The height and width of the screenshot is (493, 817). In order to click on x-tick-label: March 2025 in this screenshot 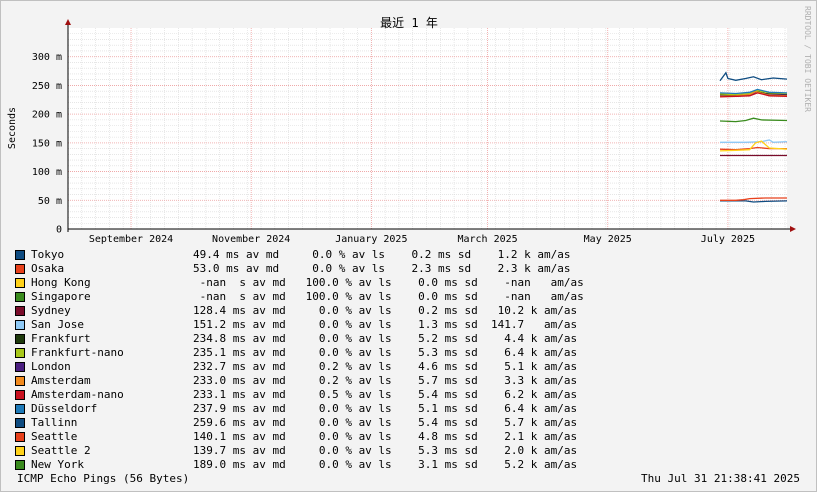, I will do `click(487, 239)`.